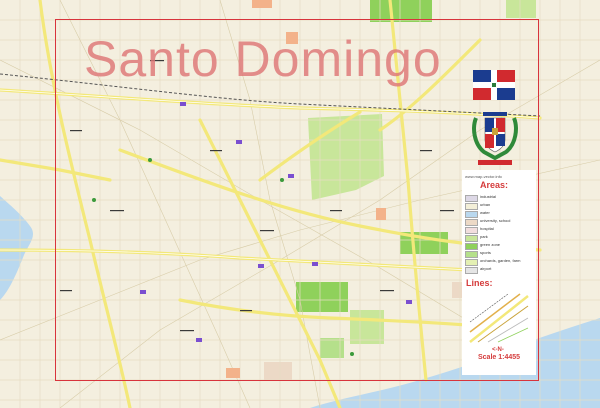 Image resolution: width=600 pixels, height=408 pixels. Describe the element at coordinates (263, 59) in the screenshot. I see `map-title: Santo Domingo` at that location.